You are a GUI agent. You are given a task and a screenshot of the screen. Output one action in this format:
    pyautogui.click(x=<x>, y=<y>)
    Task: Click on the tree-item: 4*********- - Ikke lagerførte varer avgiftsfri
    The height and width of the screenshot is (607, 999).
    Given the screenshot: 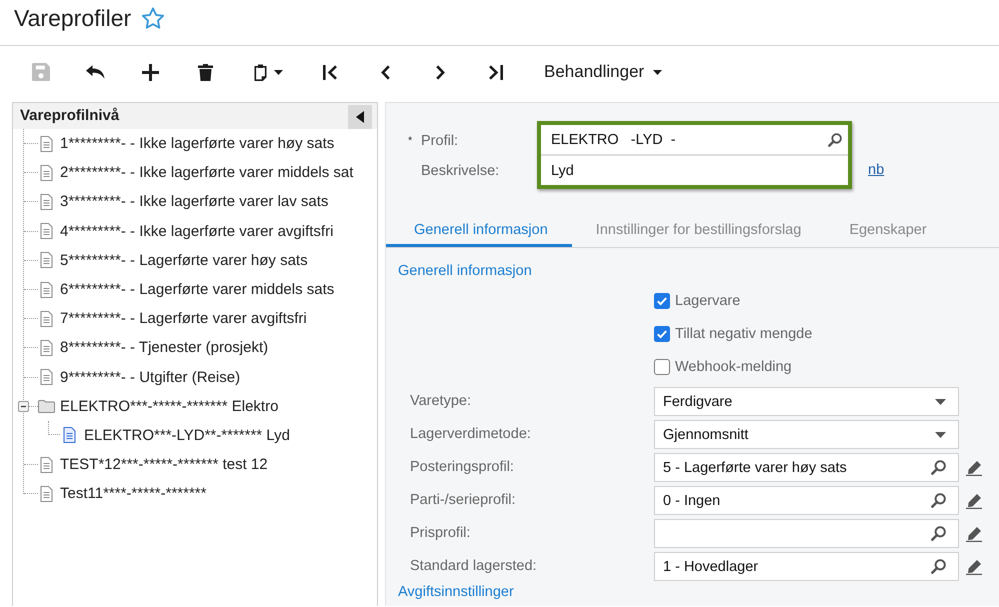 What is the action you would take?
    pyautogui.click(x=195, y=231)
    